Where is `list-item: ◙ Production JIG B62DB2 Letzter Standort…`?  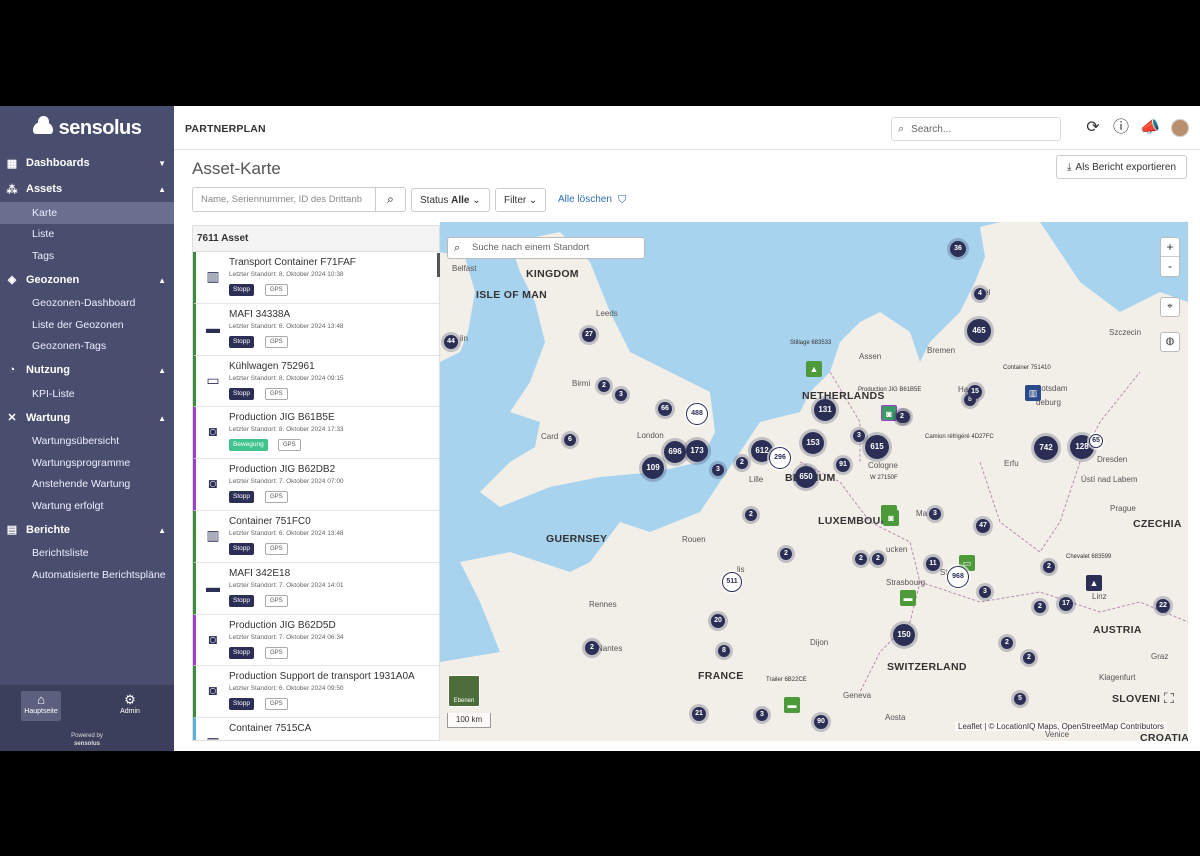
list-item: ◙ Production JIG B62DB2 Letzter Standort… is located at coordinates (316, 485).